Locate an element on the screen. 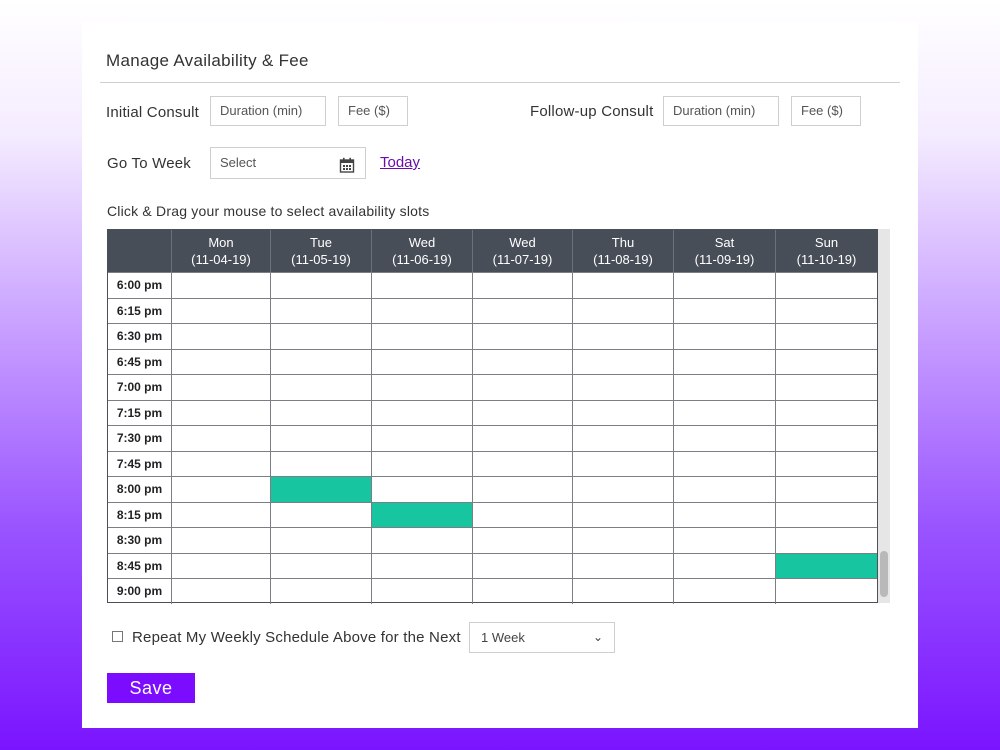 This screenshot has height=750, width=1000. grid-scrollbar is located at coordinates (884, 416).